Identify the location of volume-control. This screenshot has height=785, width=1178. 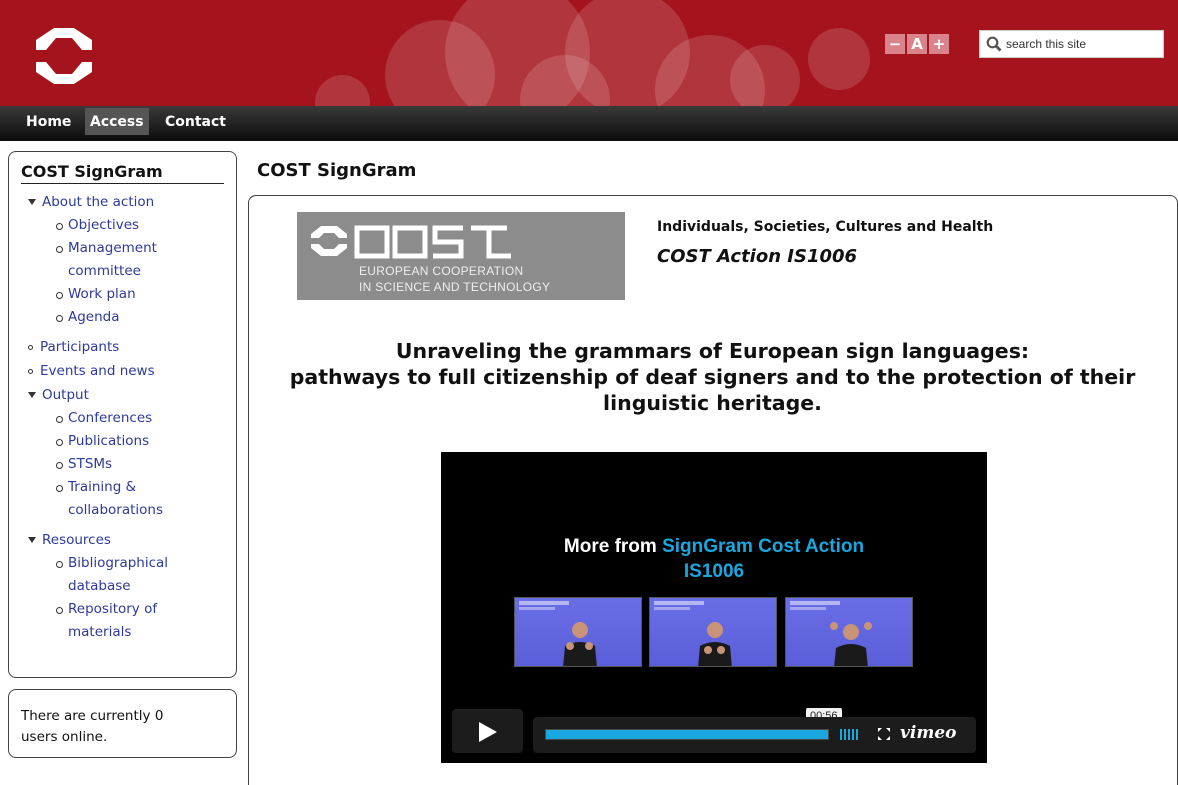
(849, 734).